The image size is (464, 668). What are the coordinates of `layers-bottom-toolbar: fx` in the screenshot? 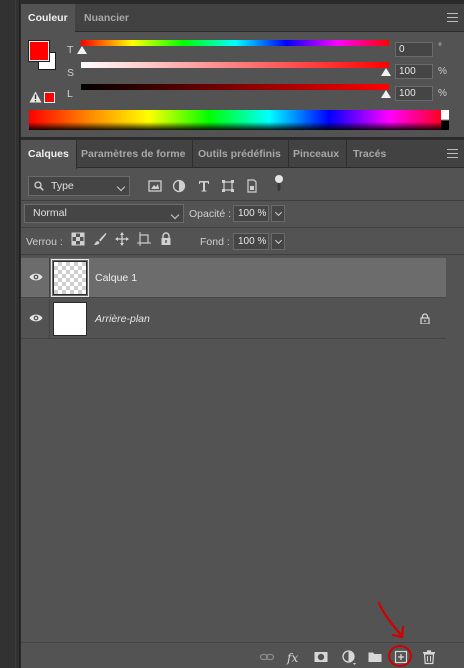 It's located at (242, 634).